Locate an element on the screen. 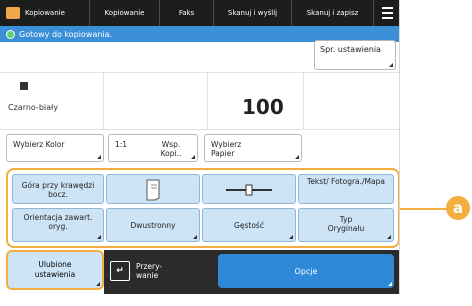 The height and width of the screenshot is (306, 472). tab-home: Kopiowanie is located at coordinates (45, 13).